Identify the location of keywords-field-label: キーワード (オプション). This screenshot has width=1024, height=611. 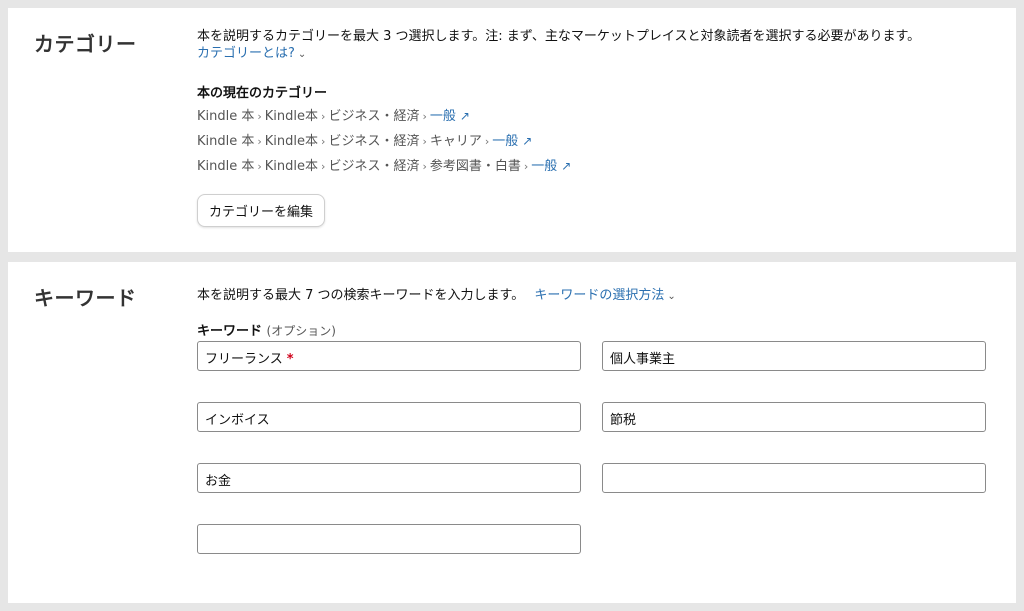
(596, 329).